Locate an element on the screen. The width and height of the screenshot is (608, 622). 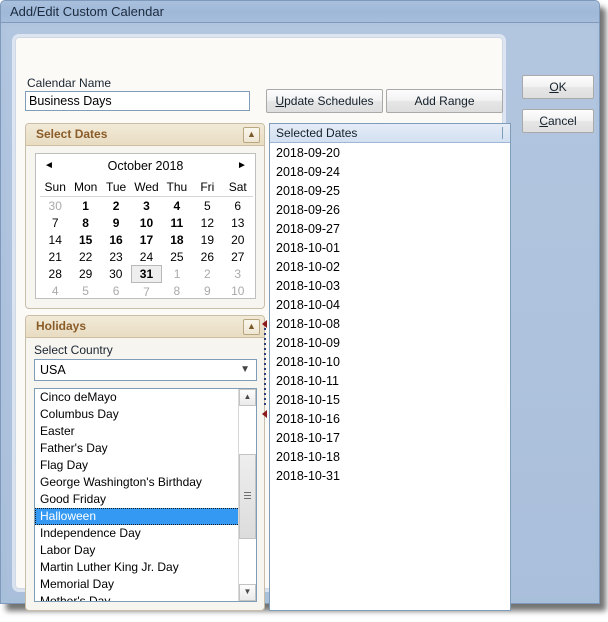
calendar-day-cell: 21 is located at coordinates (55, 257).